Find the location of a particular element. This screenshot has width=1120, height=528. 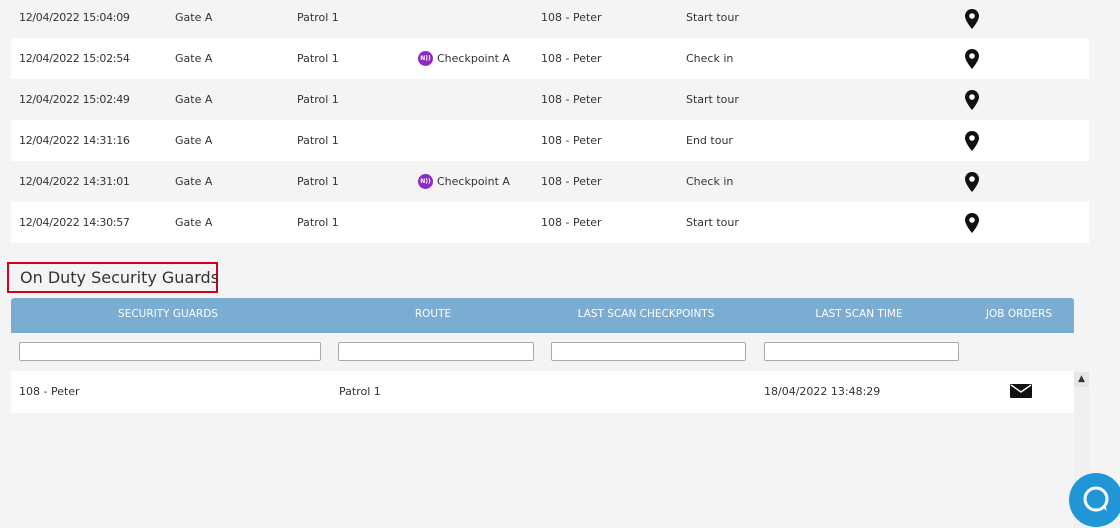

guard-name: 108 - Peter is located at coordinates (49, 391).